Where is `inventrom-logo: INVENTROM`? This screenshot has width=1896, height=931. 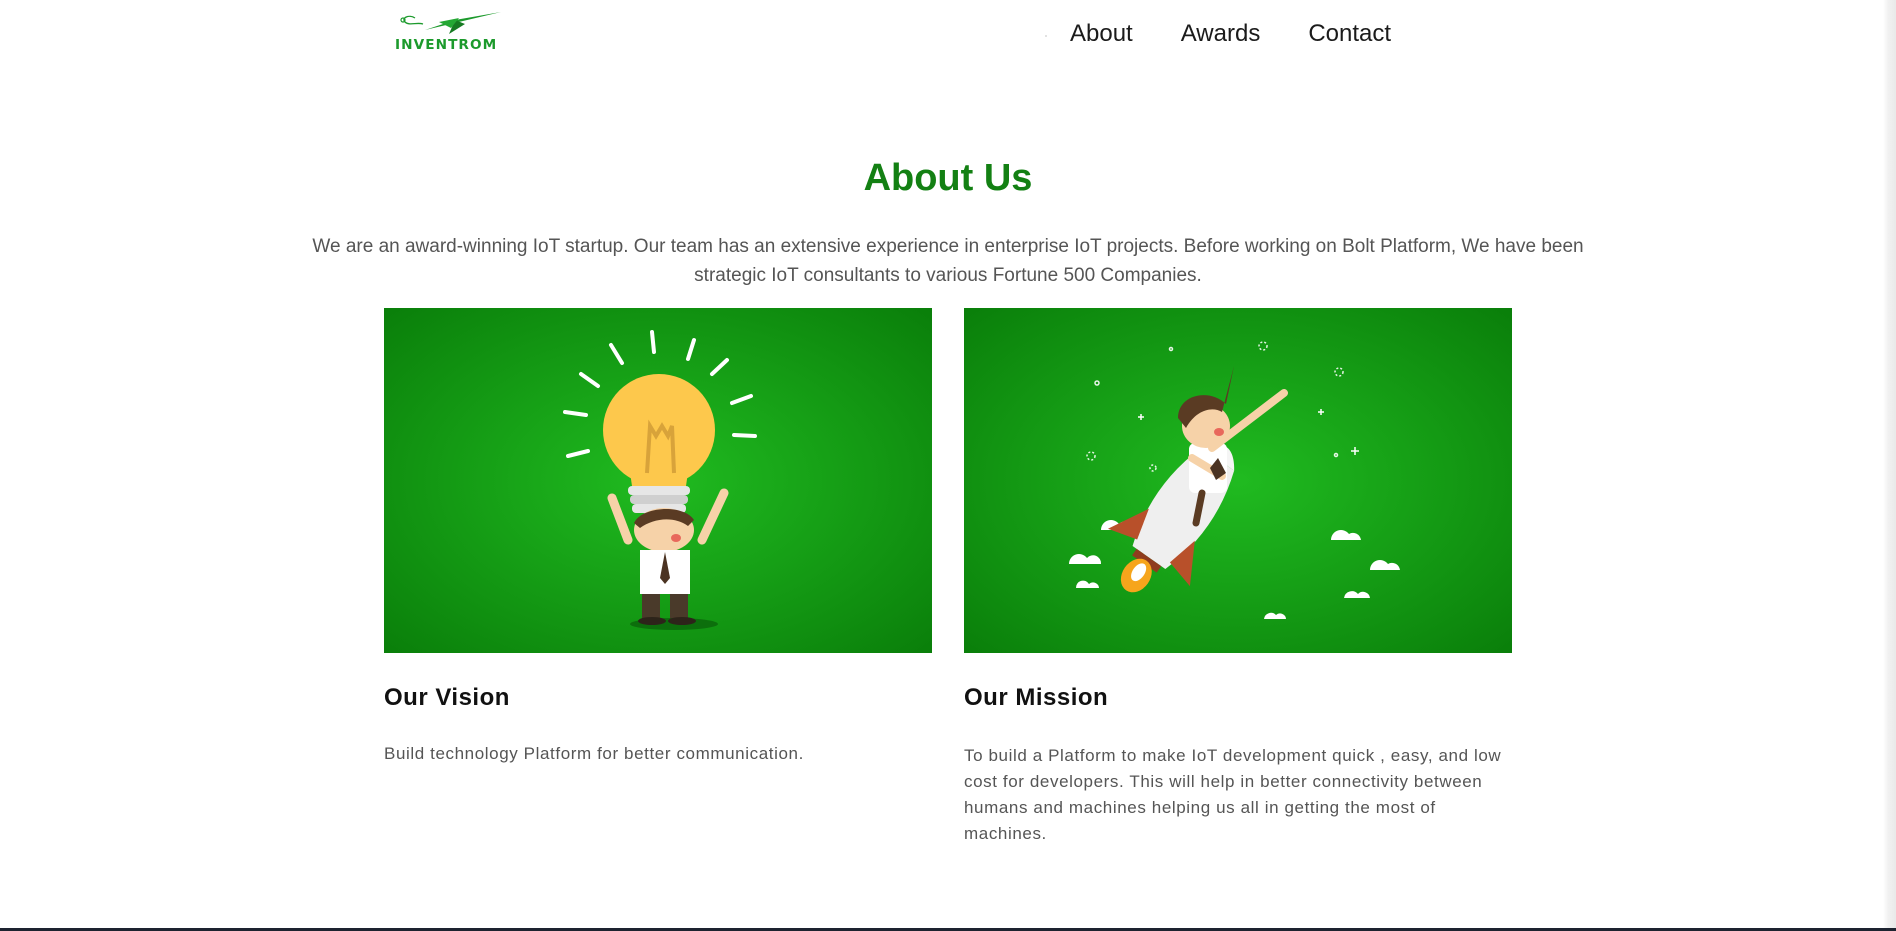 inventrom-logo: INVENTROM is located at coordinates (459, 31).